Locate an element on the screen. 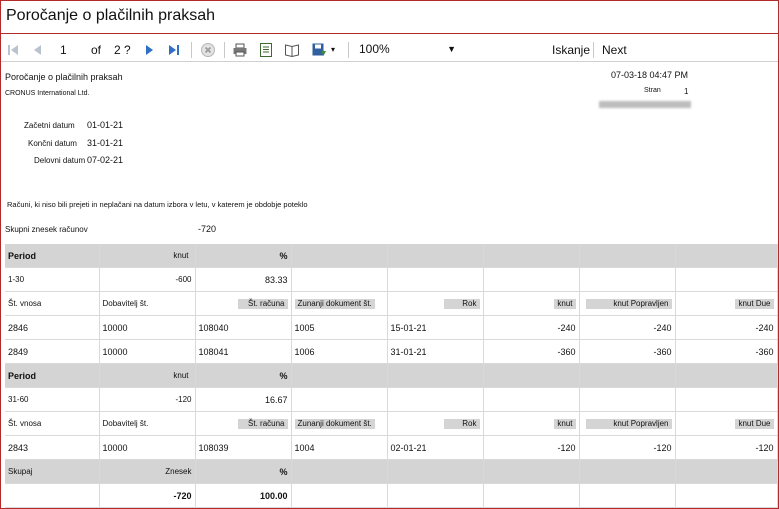 This screenshot has height=509, width=779. invoice-no: 108041 is located at coordinates (243, 351).